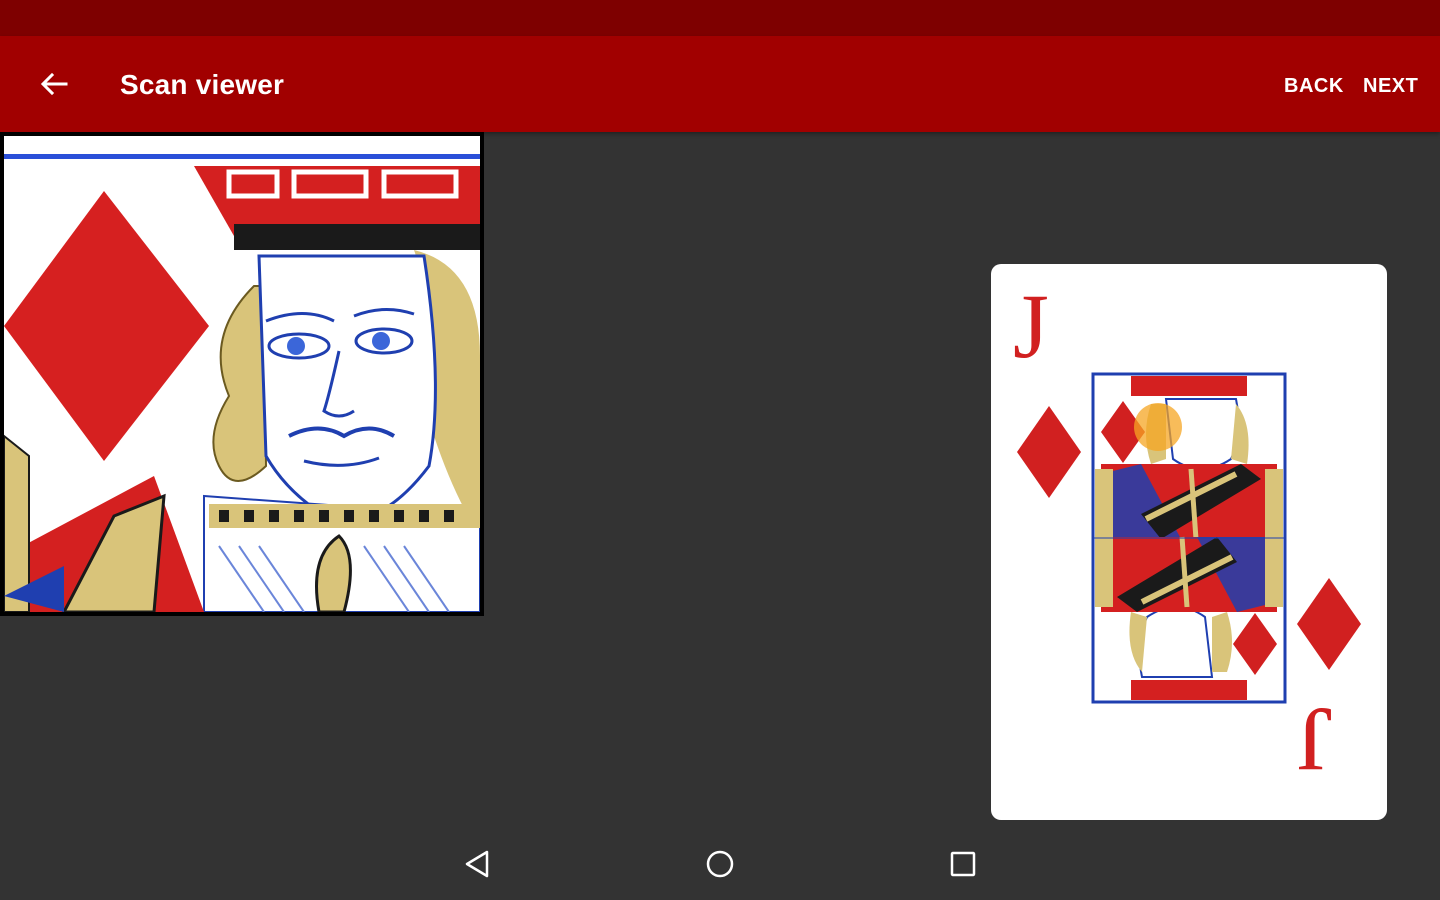 The height and width of the screenshot is (900, 1440). I want to click on triangle-back-icon, so click(477, 864).